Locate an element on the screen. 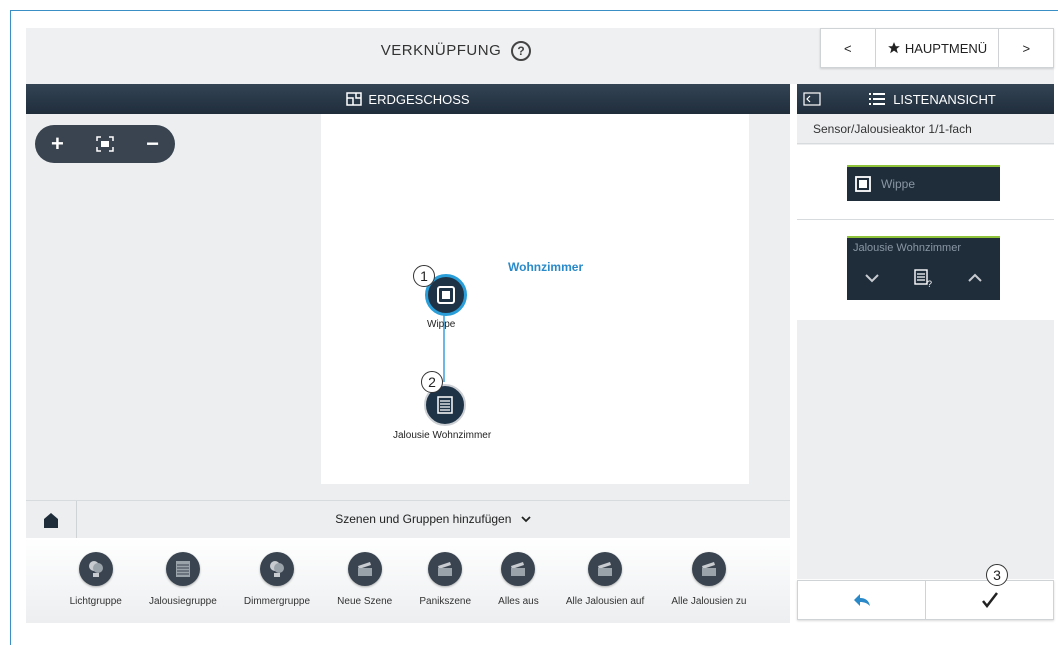 This screenshot has width=1058, height=645. tray-label: Neue Szene is located at coordinates (365, 601).